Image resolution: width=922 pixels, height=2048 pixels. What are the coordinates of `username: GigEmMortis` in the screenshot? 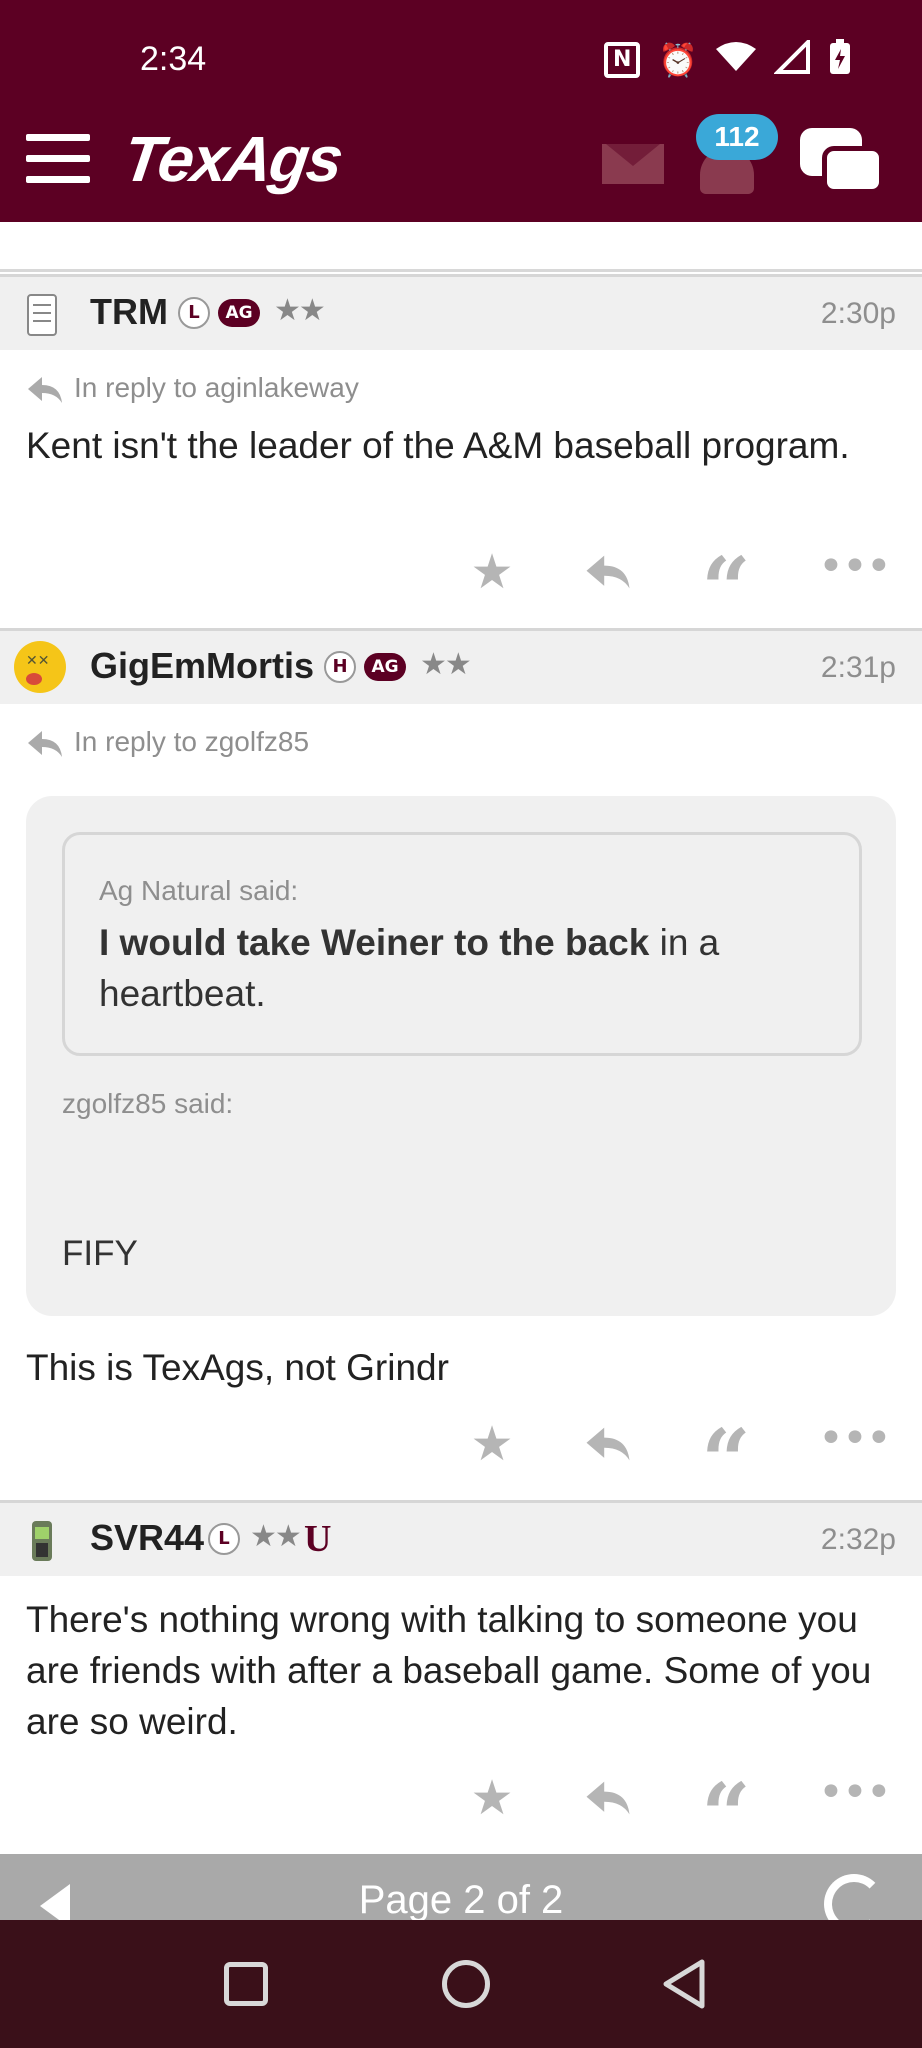 It's located at (202, 666).